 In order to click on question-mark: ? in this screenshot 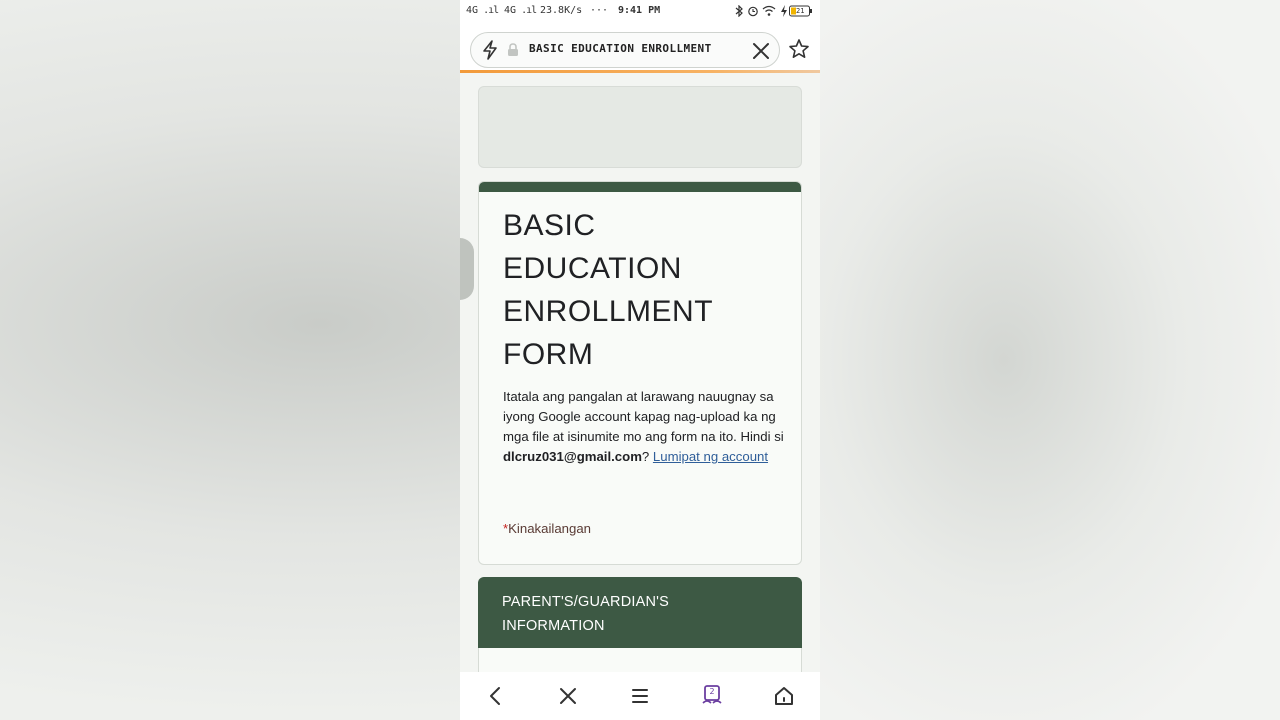, I will do `click(647, 456)`.